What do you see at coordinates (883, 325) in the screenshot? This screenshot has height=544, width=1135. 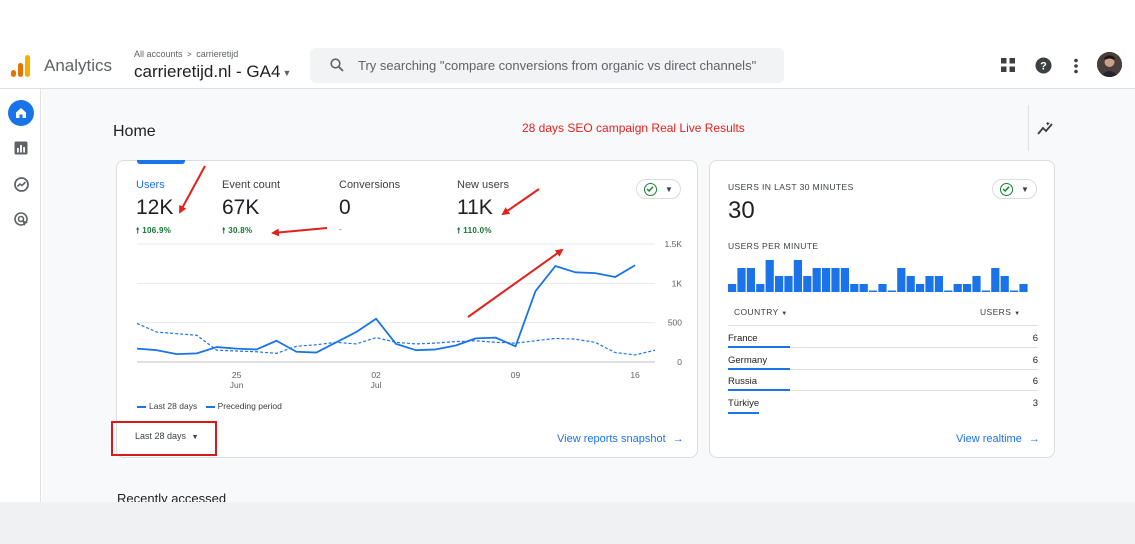 I see `table-divider` at bounding box center [883, 325].